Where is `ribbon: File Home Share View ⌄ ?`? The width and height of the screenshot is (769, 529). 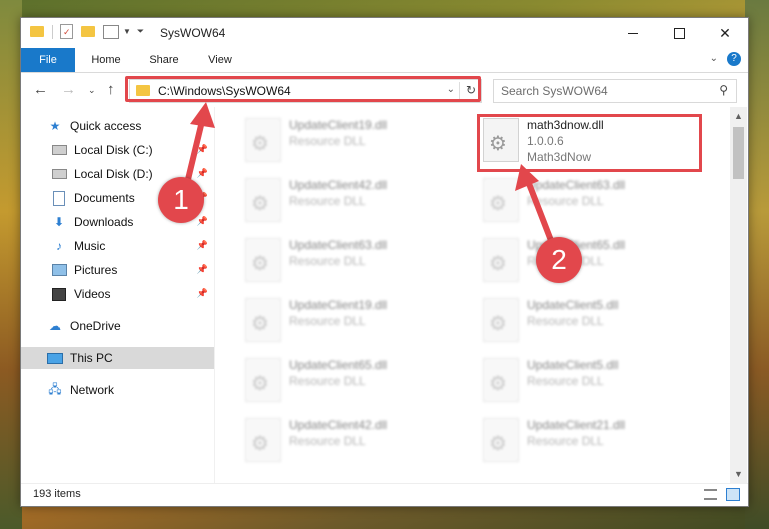
ribbon: File Home Share View ⌄ ? is located at coordinates (384, 60).